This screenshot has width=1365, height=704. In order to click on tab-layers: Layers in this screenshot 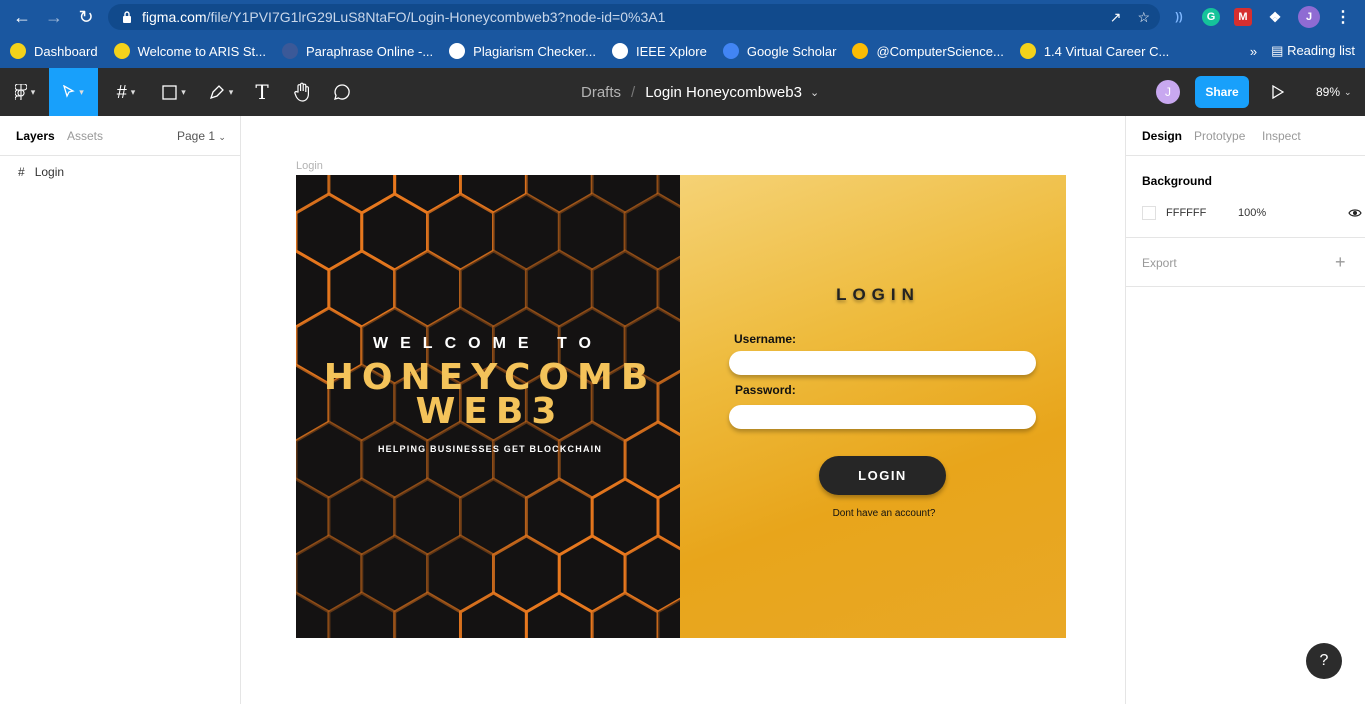, I will do `click(35, 136)`.